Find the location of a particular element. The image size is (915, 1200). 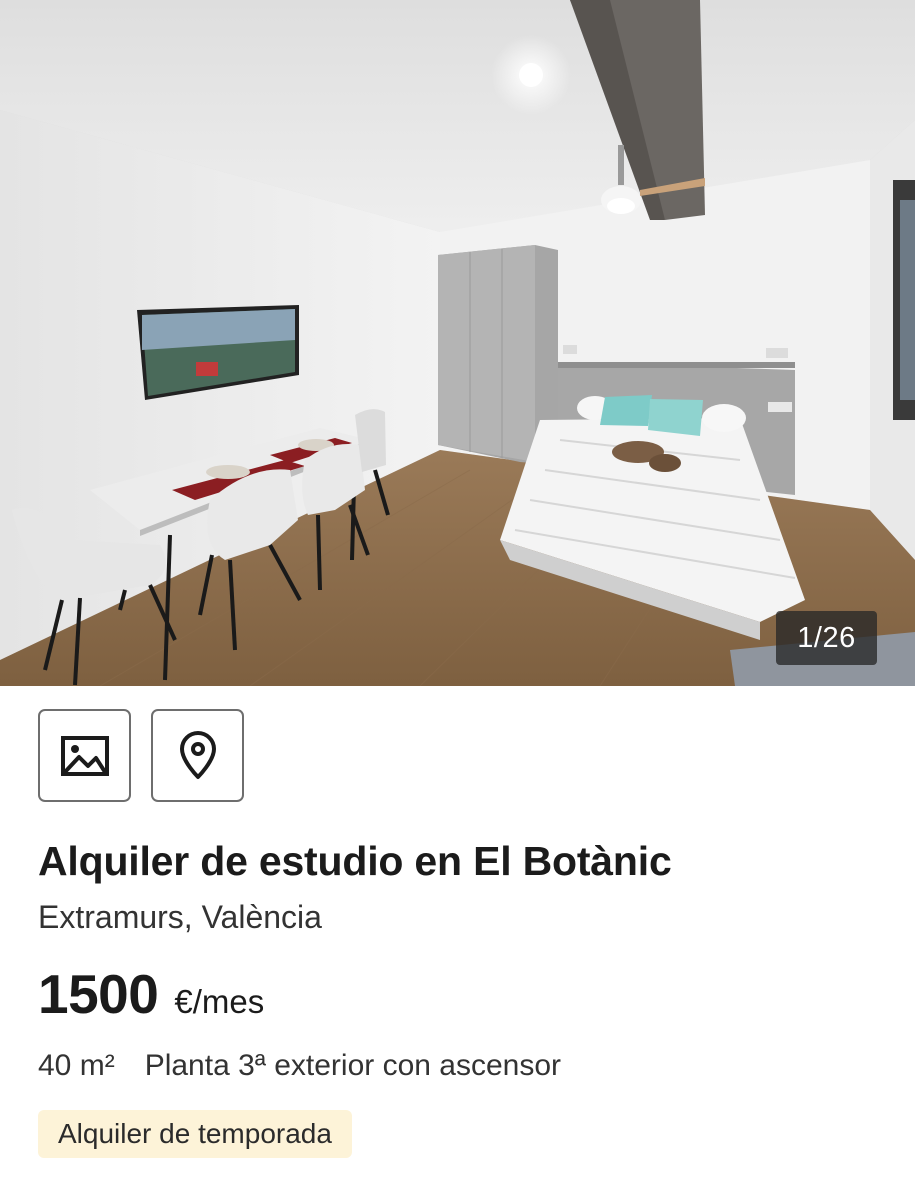

listing-features: 40 m² Planta 3ª exterior con ascensor is located at coordinates (299, 1066).